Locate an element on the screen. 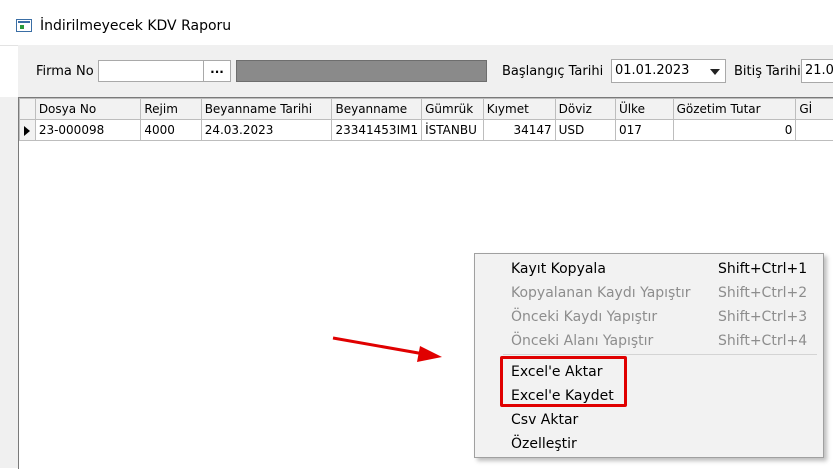  menu-item-ozellestir: Özelleştir is located at coordinates (544, 444).